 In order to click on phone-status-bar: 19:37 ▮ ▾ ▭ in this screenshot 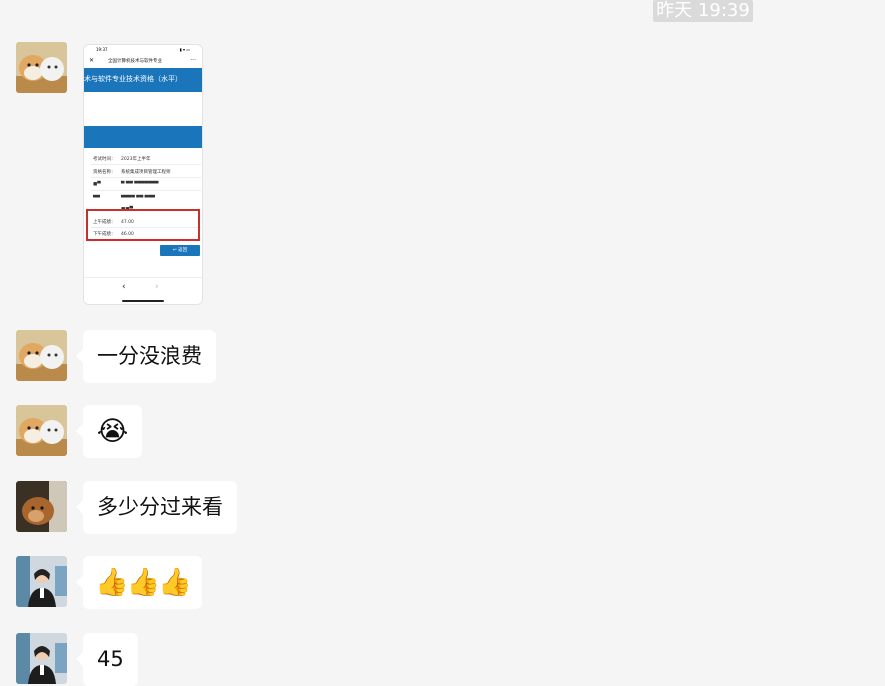, I will do `click(143, 49)`.